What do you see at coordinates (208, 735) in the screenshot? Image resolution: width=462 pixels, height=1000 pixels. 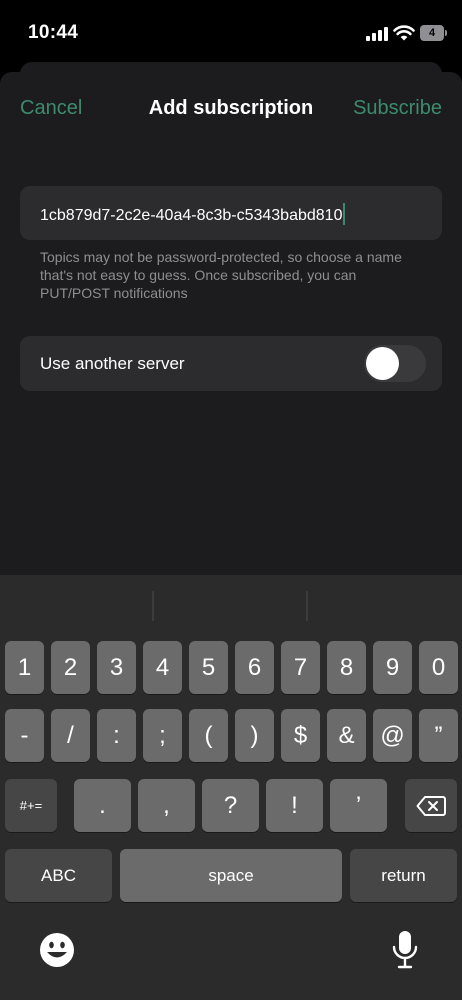 I see `key-open-paren: (` at bounding box center [208, 735].